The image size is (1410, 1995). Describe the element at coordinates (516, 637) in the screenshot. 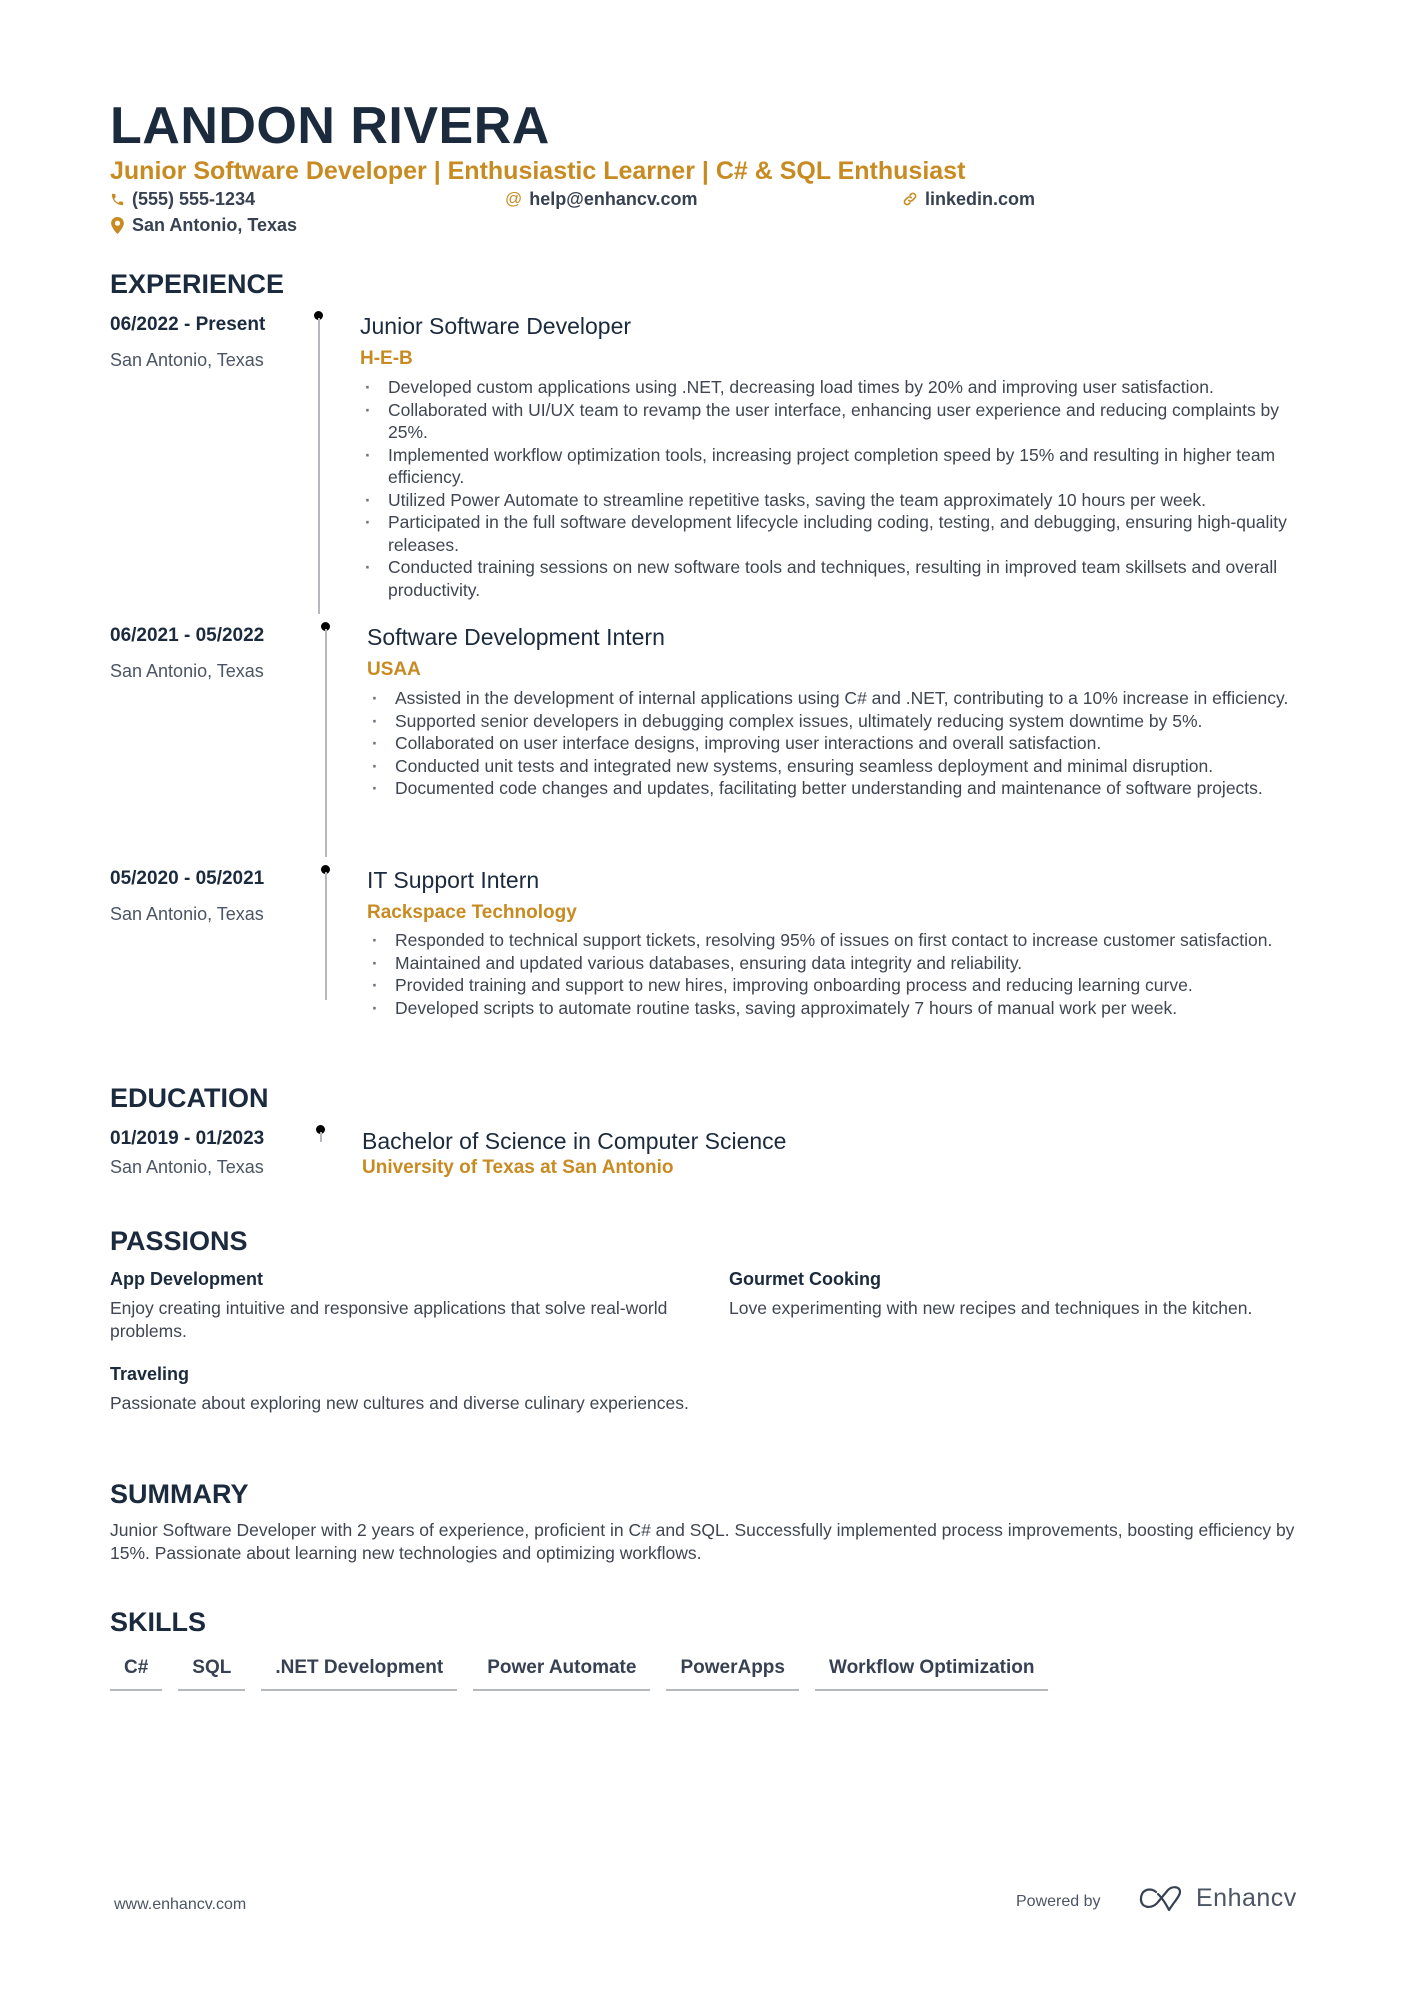

I see `experience-role: Software Development Intern` at that location.